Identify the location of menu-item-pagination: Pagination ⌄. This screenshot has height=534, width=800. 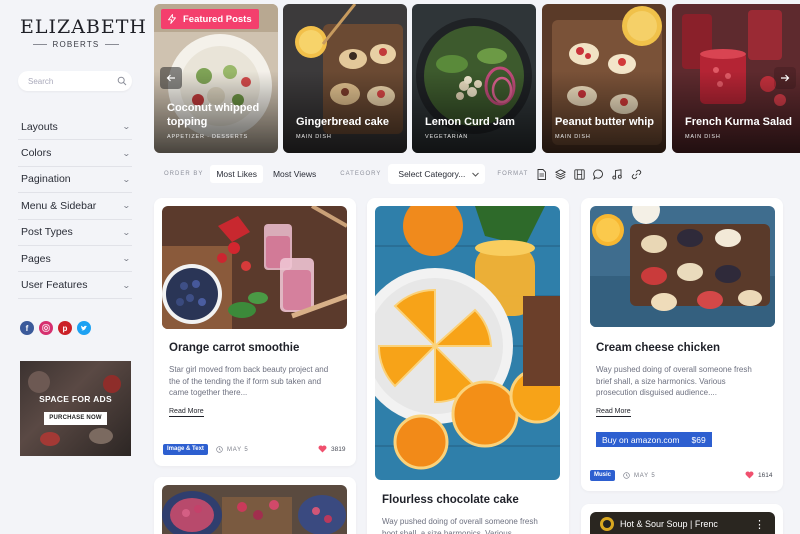
(75, 180).